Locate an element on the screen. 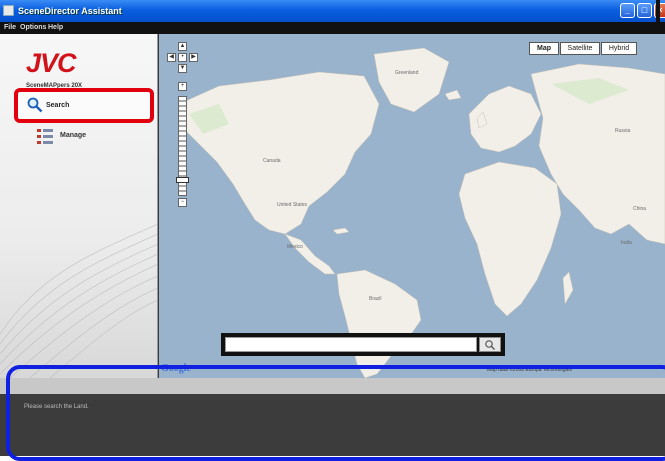 The image size is (665, 461). label-greenland: Greenland is located at coordinates (407, 73).